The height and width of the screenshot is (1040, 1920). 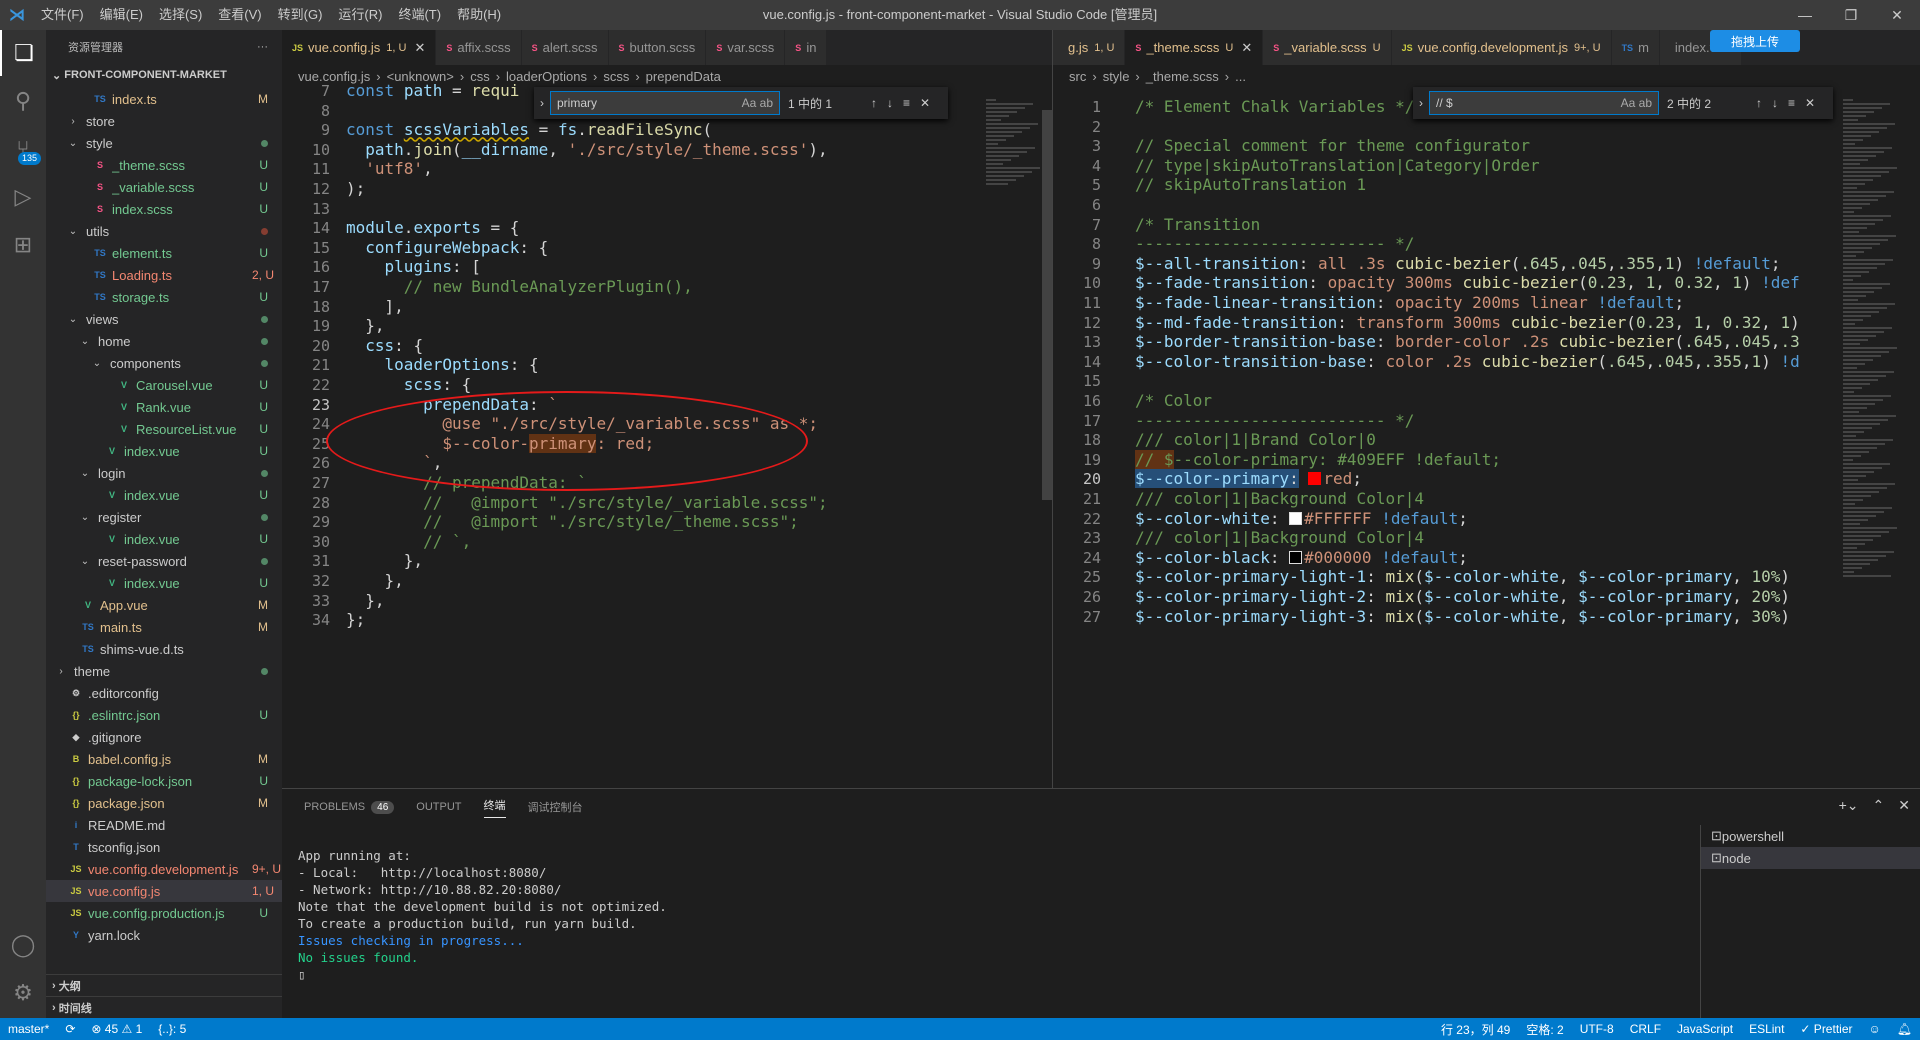 What do you see at coordinates (1849, 805) in the screenshot?
I see `new-terminal-icon: +⌄` at bounding box center [1849, 805].